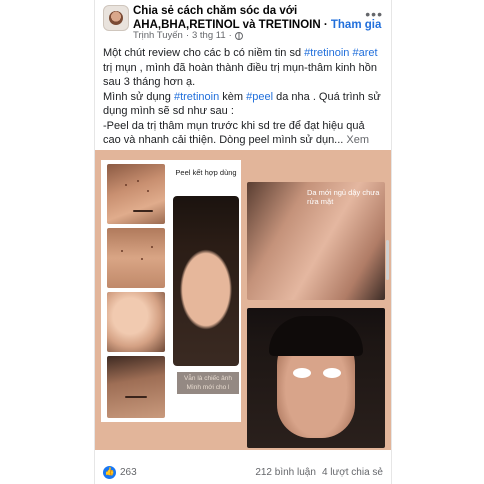  Describe the element at coordinates (208, 383) in the screenshot. I see `peel-caption: Vẫn là chiếc ảnh Mình mới cho l` at that location.